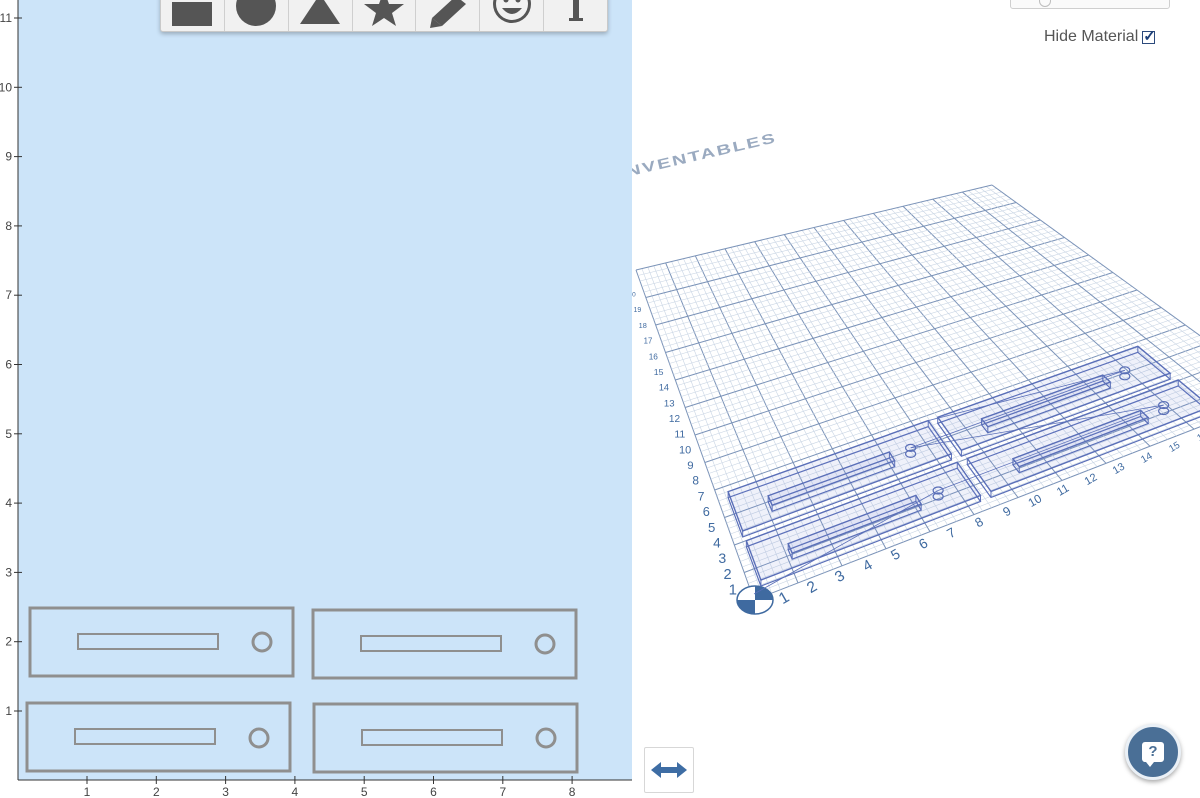  Describe the element at coordinates (675, 419) in the screenshot. I see `y-axis-number: 12` at that location.